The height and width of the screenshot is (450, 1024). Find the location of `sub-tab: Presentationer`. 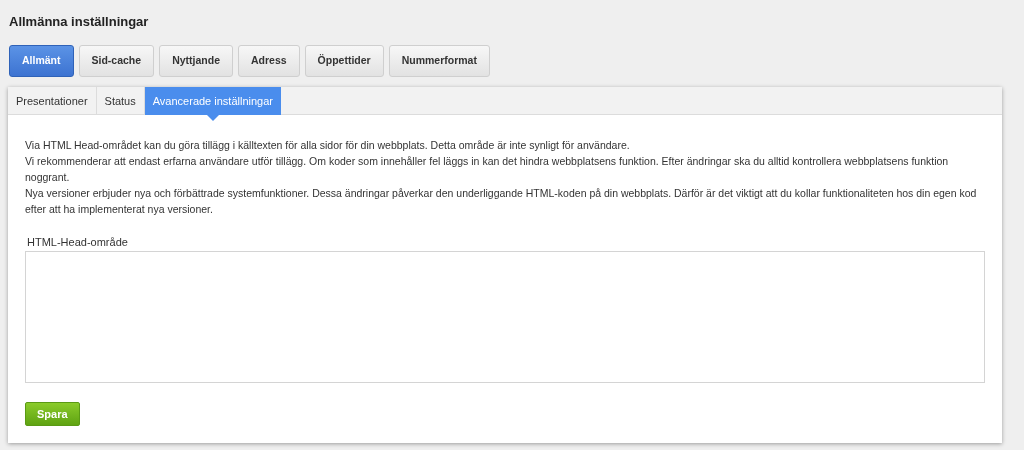

sub-tab: Presentationer is located at coordinates (52, 101).